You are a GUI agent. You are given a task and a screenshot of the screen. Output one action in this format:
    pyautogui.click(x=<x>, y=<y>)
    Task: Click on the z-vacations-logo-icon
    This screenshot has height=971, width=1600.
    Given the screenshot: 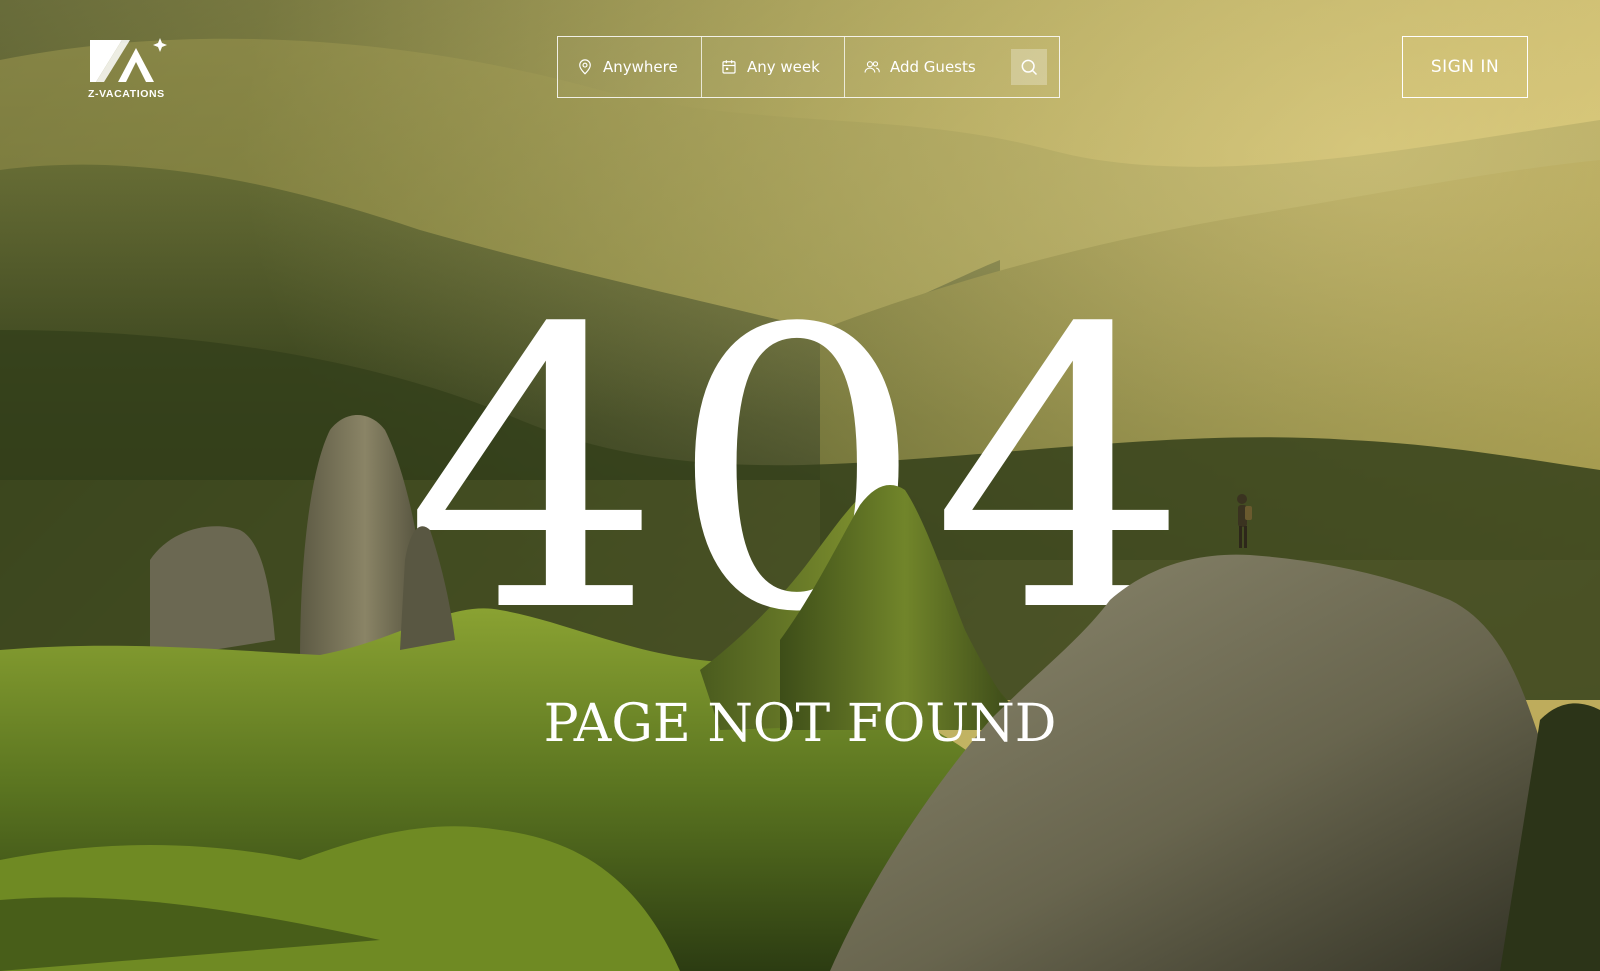 What is the action you would take?
    pyautogui.click(x=128, y=60)
    